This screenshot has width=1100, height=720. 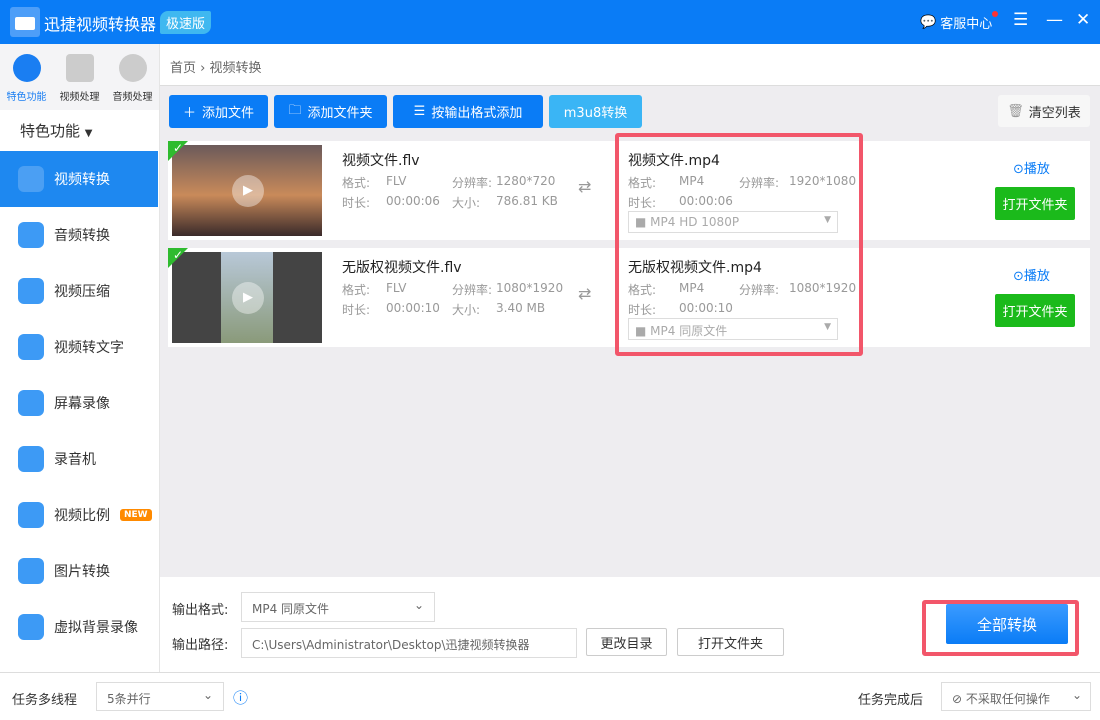 What do you see at coordinates (957, 699) in the screenshot?
I see `forbidden-icon: ⊘` at bounding box center [957, 699].